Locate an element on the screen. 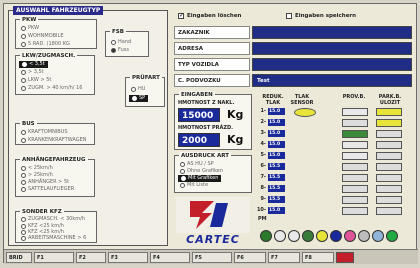 This screenshot has height=268, width=420. function-key-bar: BRID F1 F2 F3 F4 F5 F6 F7 F8 is located at coordinates (211, 256).